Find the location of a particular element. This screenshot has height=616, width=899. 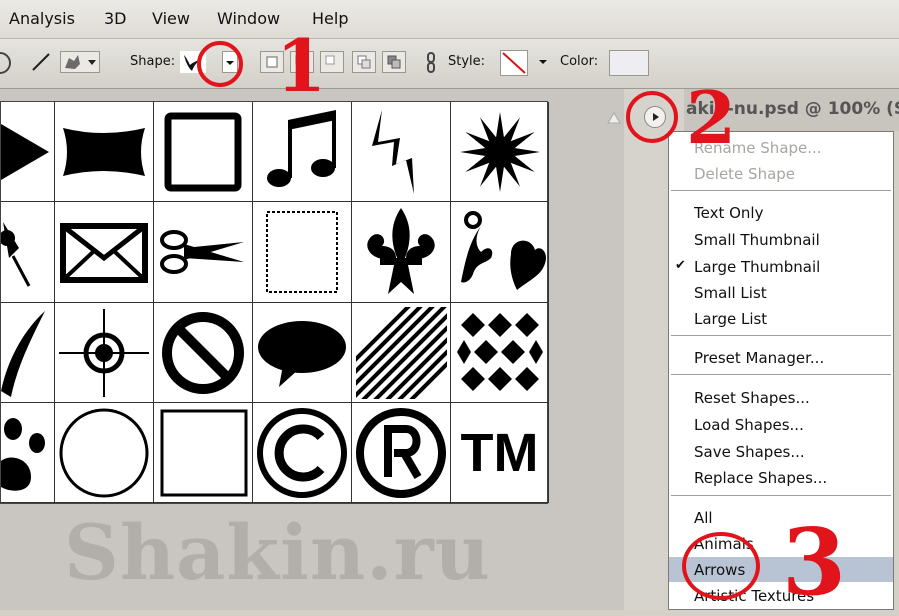

stamp-frame-icon is located at coordinates (302, 251).